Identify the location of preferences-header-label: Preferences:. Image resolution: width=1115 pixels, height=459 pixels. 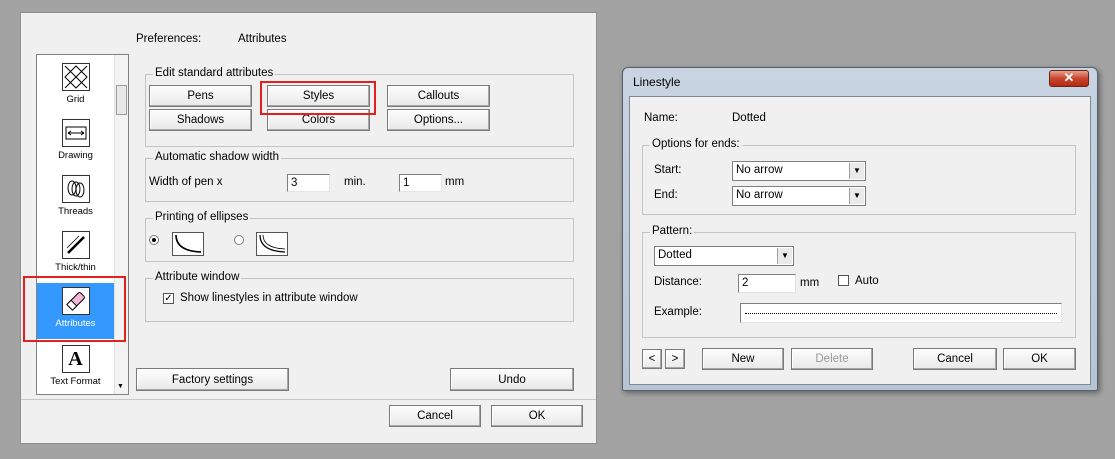
(169, 39).